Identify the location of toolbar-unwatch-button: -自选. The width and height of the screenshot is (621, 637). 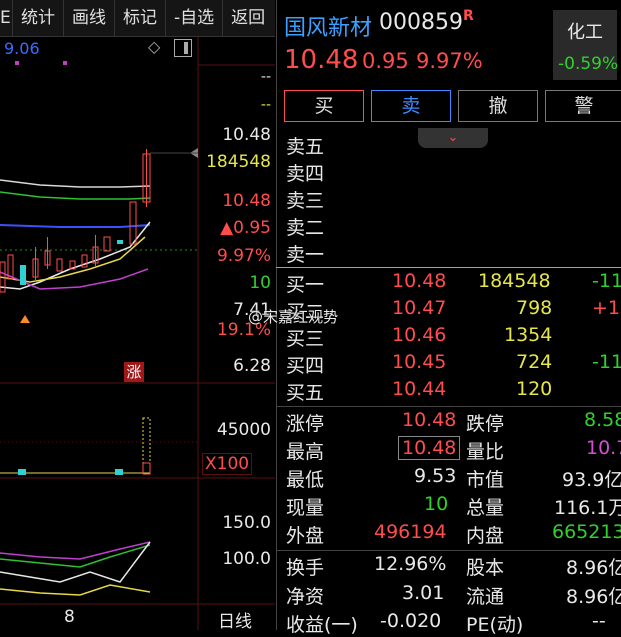
(195, 18).